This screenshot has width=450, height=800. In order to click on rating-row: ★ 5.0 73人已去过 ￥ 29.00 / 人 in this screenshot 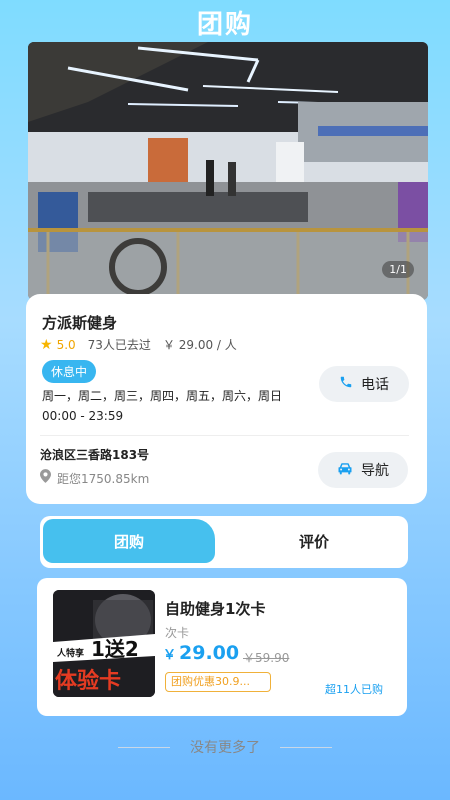, I will do `click(138, 344)`.